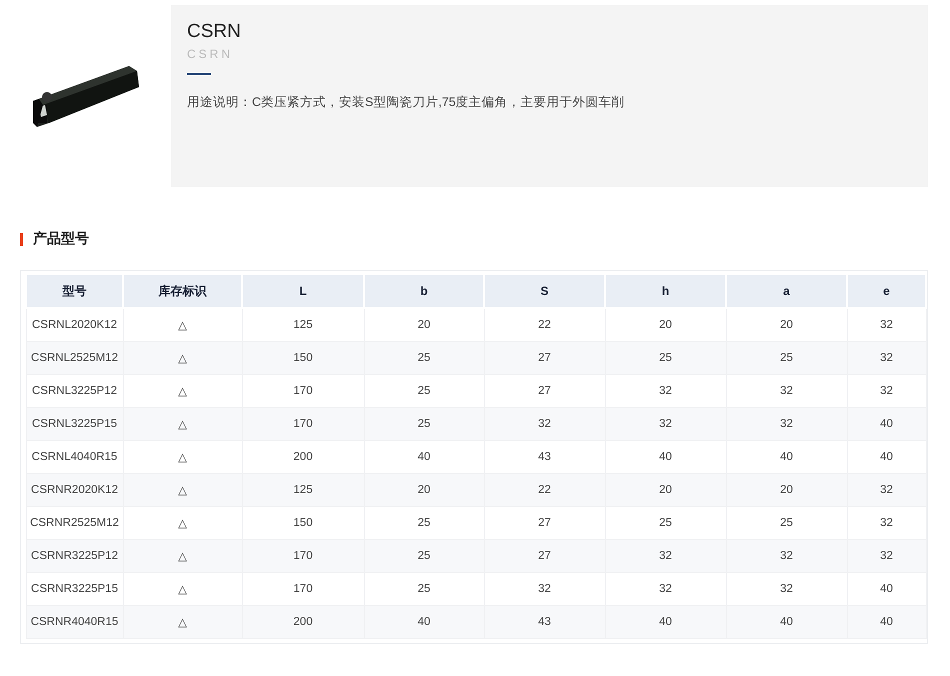  Describe the element at coordinates (544, 490) in the screenshot. I see `table-cell: 22` at that location.